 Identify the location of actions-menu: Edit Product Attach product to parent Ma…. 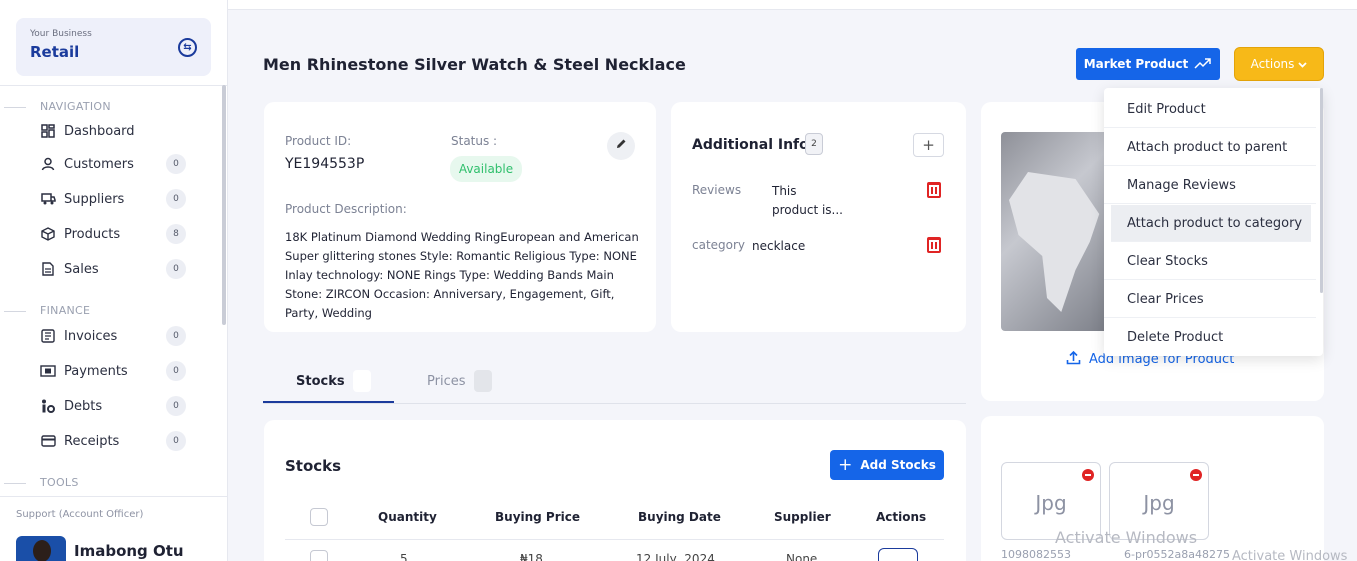
(1213, 222).